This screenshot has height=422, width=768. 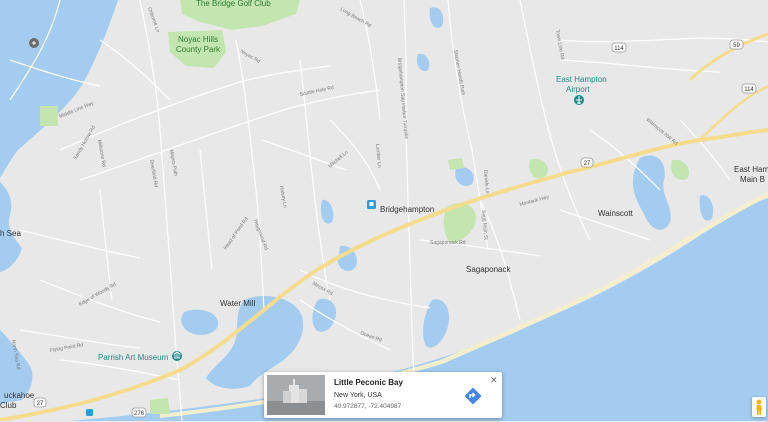 What do you see at coordinates (752, 179) in the screenshot?
I see `east-hampton-label-line2: Main B` at bounding box center [752, 179].